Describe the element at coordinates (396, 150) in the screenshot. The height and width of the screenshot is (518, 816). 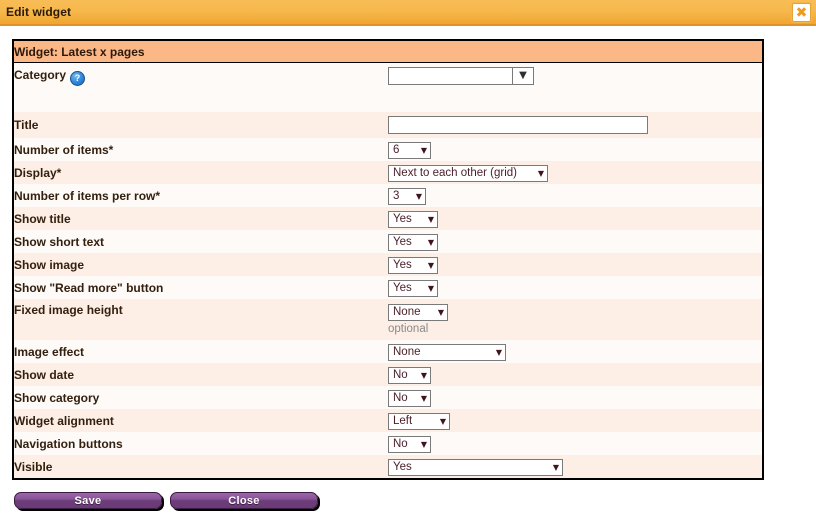
I see `select-value: 6` at that location.